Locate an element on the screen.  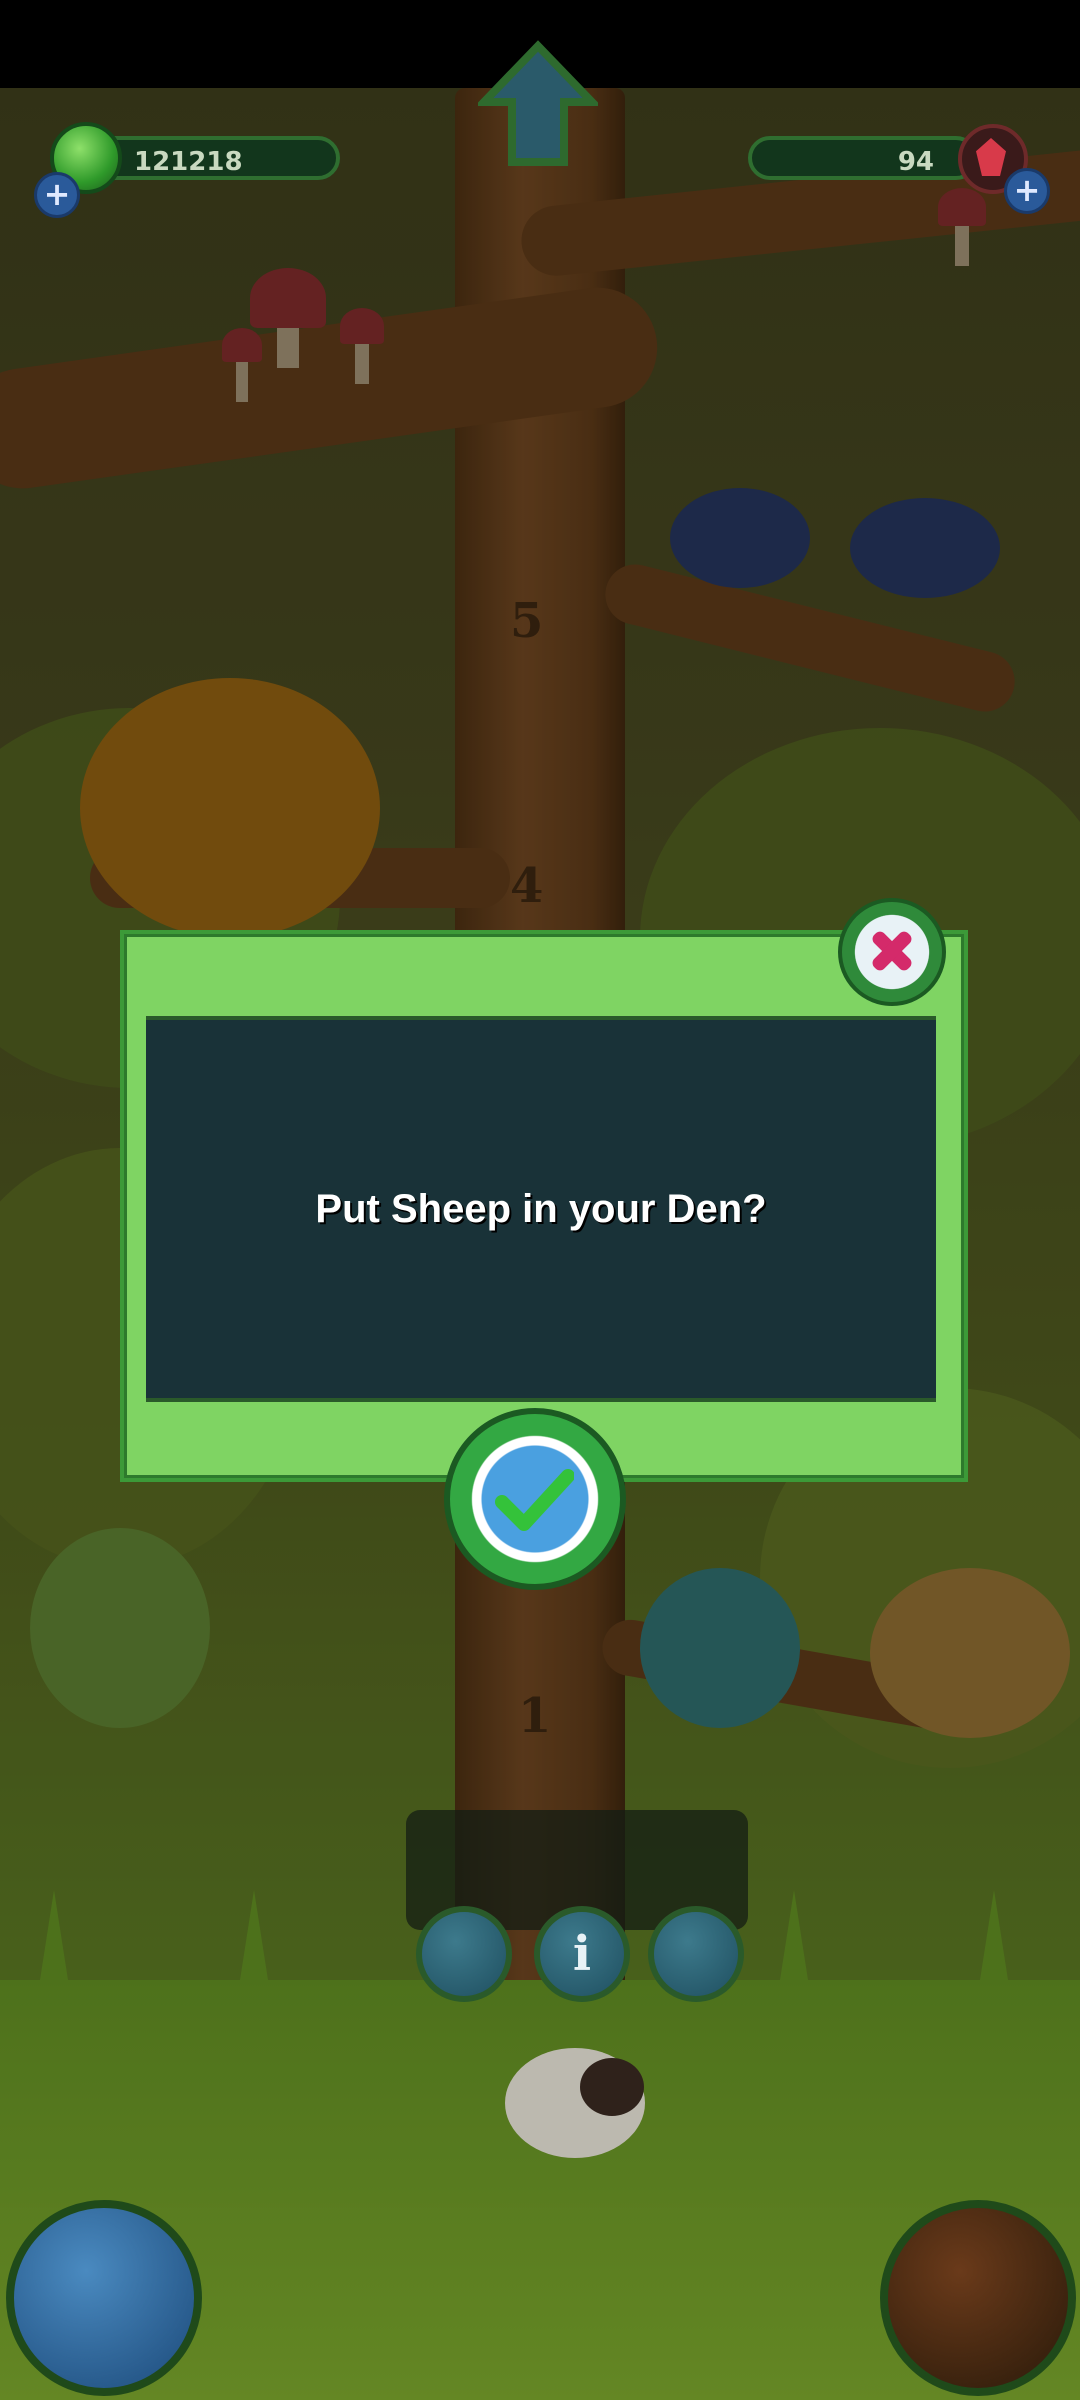
net-icon is located at coordinates (464, 1954).